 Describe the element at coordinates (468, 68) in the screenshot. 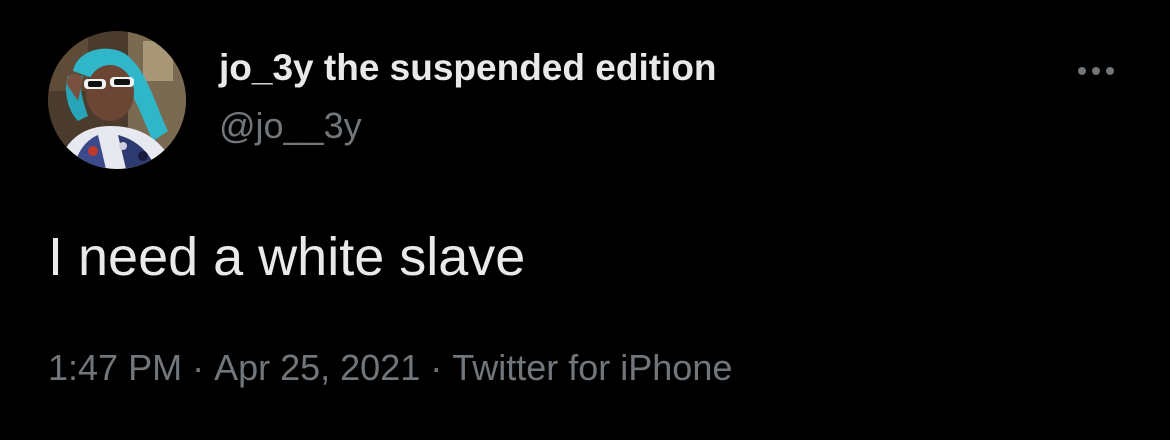

I see `author-display-name: jo_3y the suspended edition` at that location.